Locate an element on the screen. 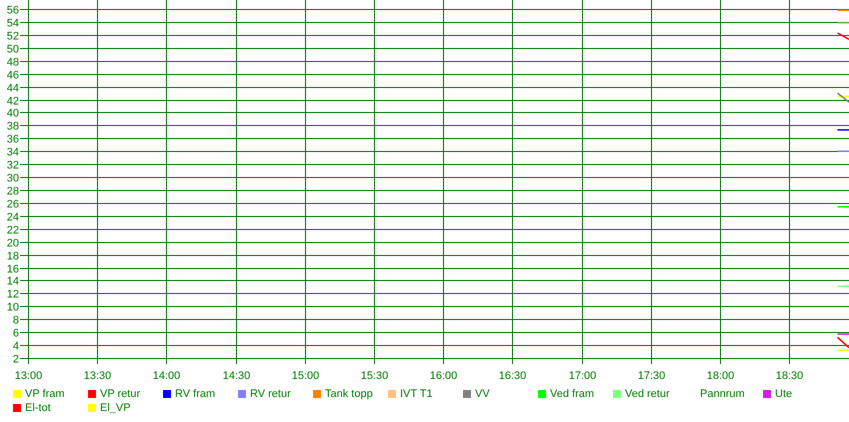 This screenshot has height=422, width=849. legend-label: VV is located at coordinates (482, 394).